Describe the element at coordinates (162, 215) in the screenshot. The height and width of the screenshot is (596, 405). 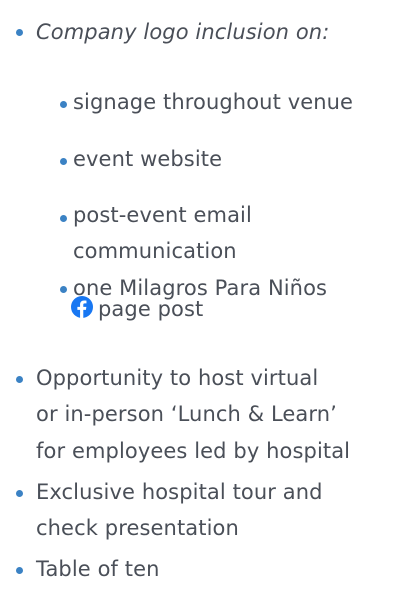
I see `sub-list-item: post-event email` at that location.